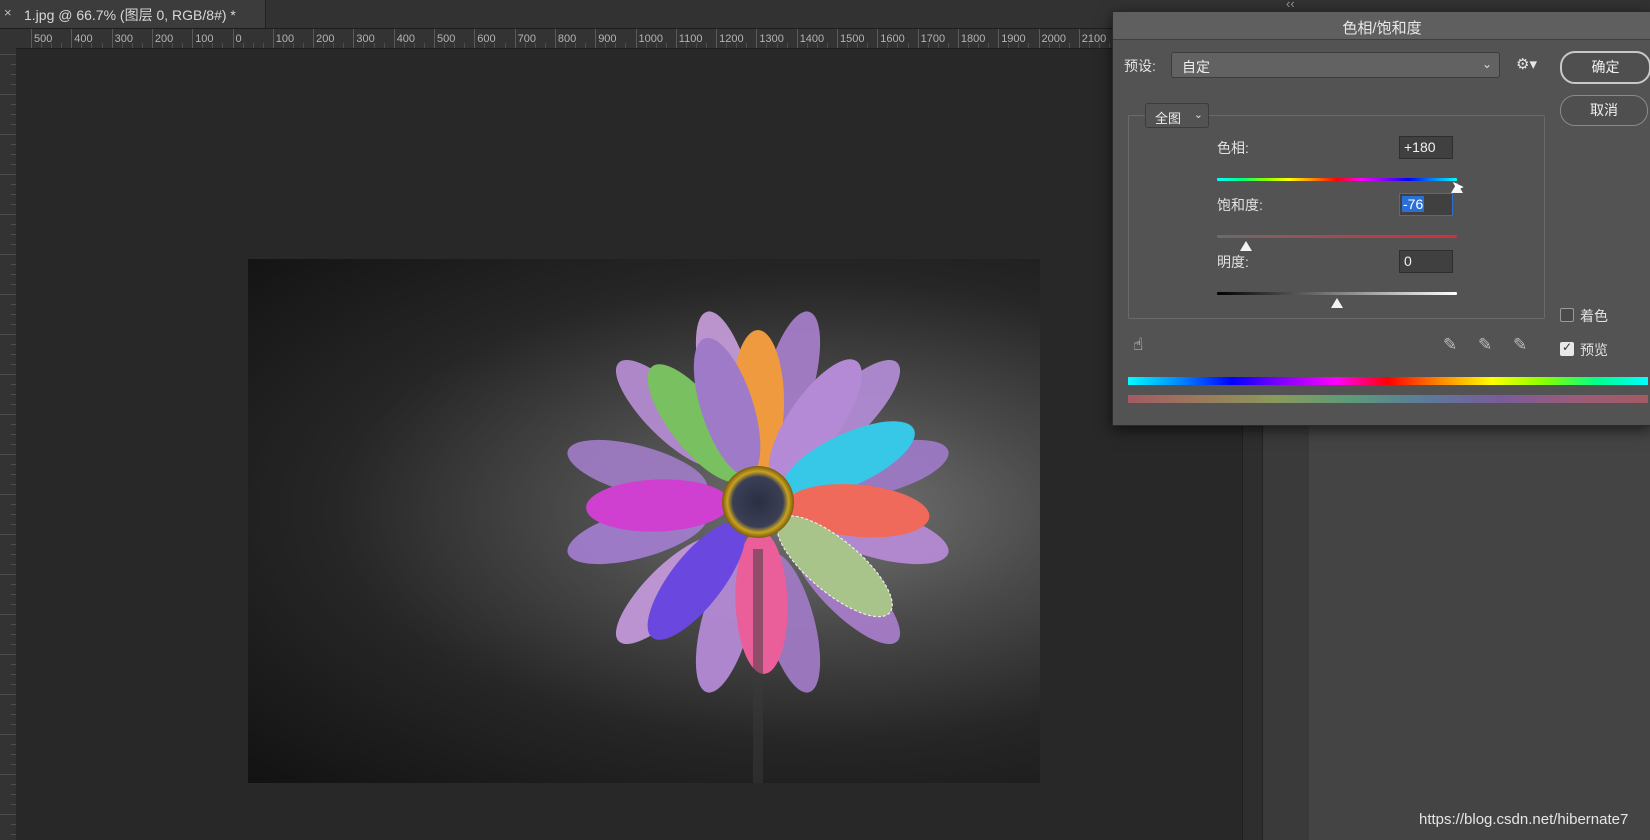 This screenshot has width=1650, height=840. What do you see at coordinates (1140, 66) in the screenshot?
I see `preset-label: 预设:` at bounding box center [1140, 66].